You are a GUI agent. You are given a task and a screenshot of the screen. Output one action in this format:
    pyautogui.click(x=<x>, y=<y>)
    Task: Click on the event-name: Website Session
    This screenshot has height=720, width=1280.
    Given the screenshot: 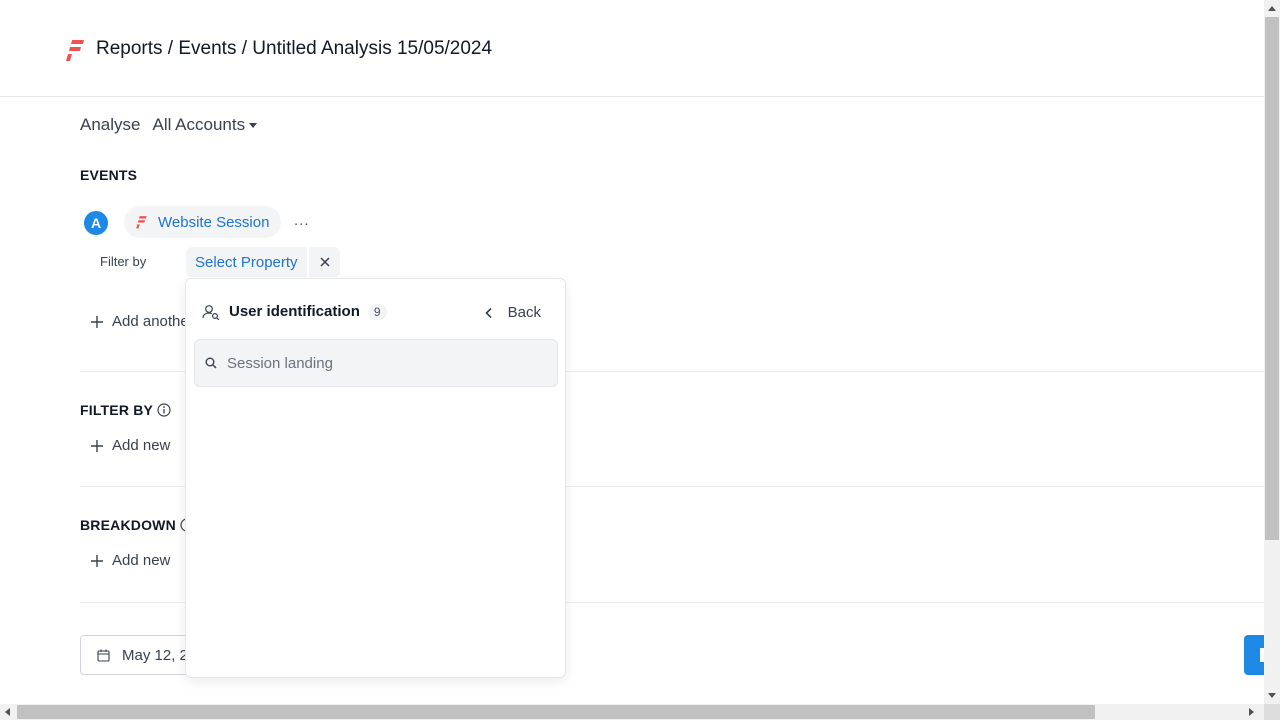 What is the action you would take?
    pyautogui.click(x=214, y=222)
    